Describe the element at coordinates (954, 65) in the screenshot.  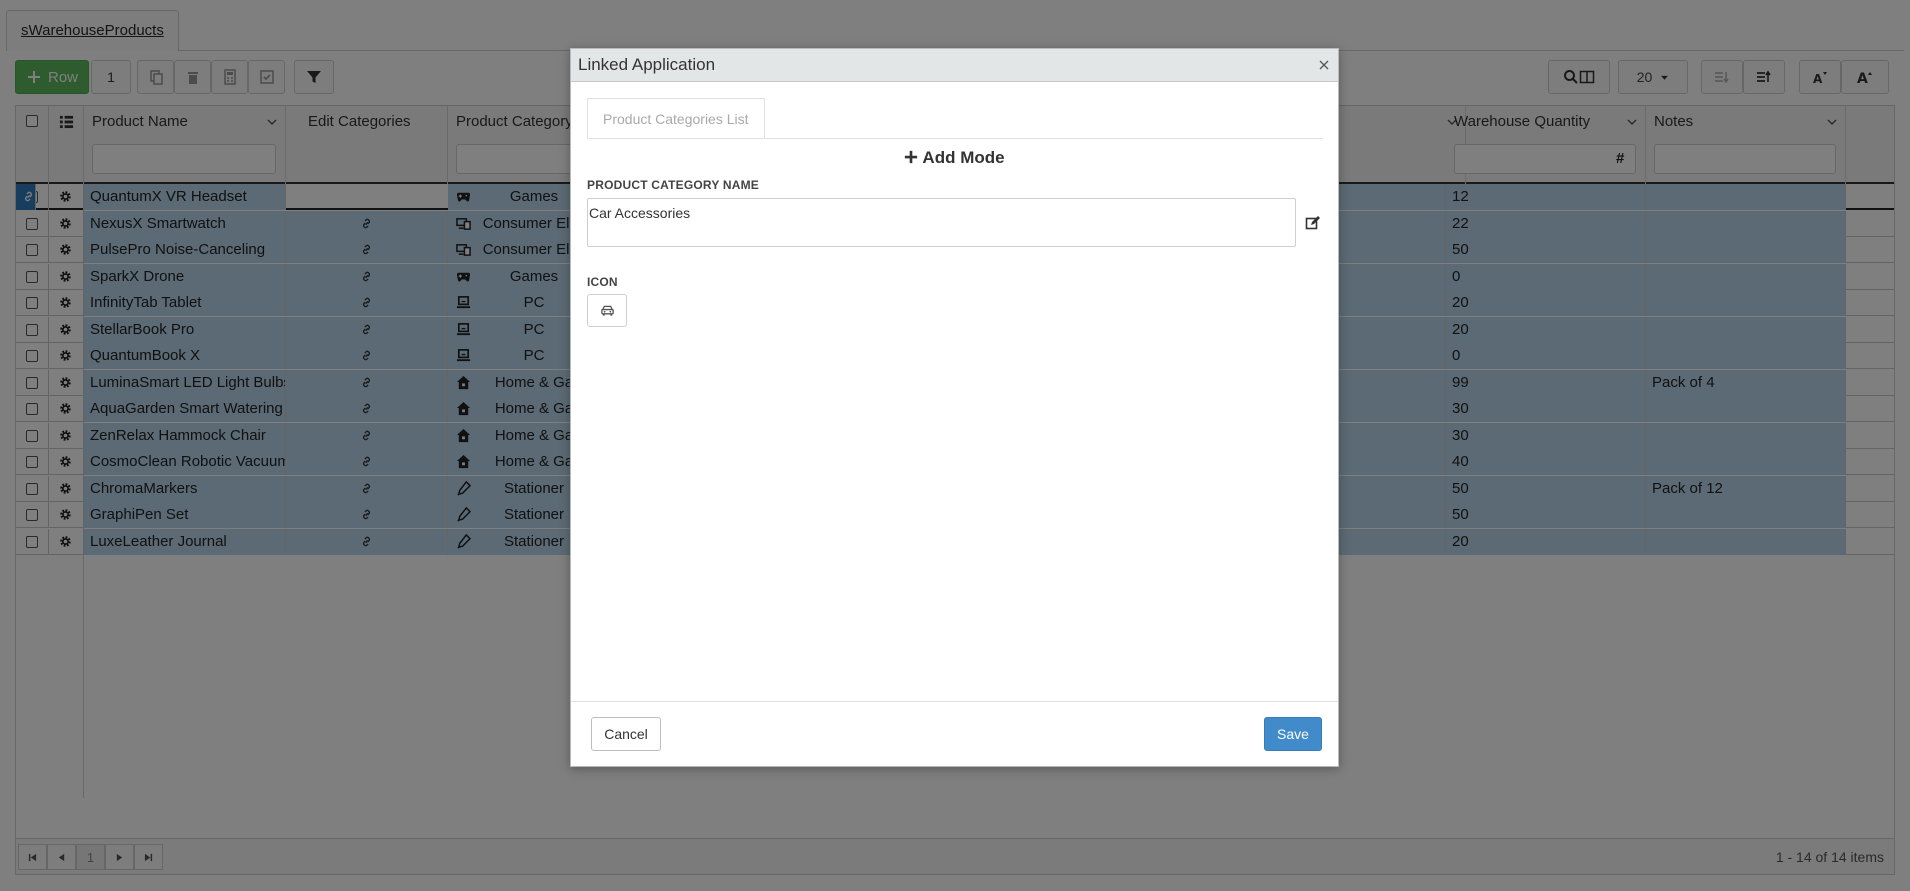
I see `dialog-titlebar: Linked Application` at that location.